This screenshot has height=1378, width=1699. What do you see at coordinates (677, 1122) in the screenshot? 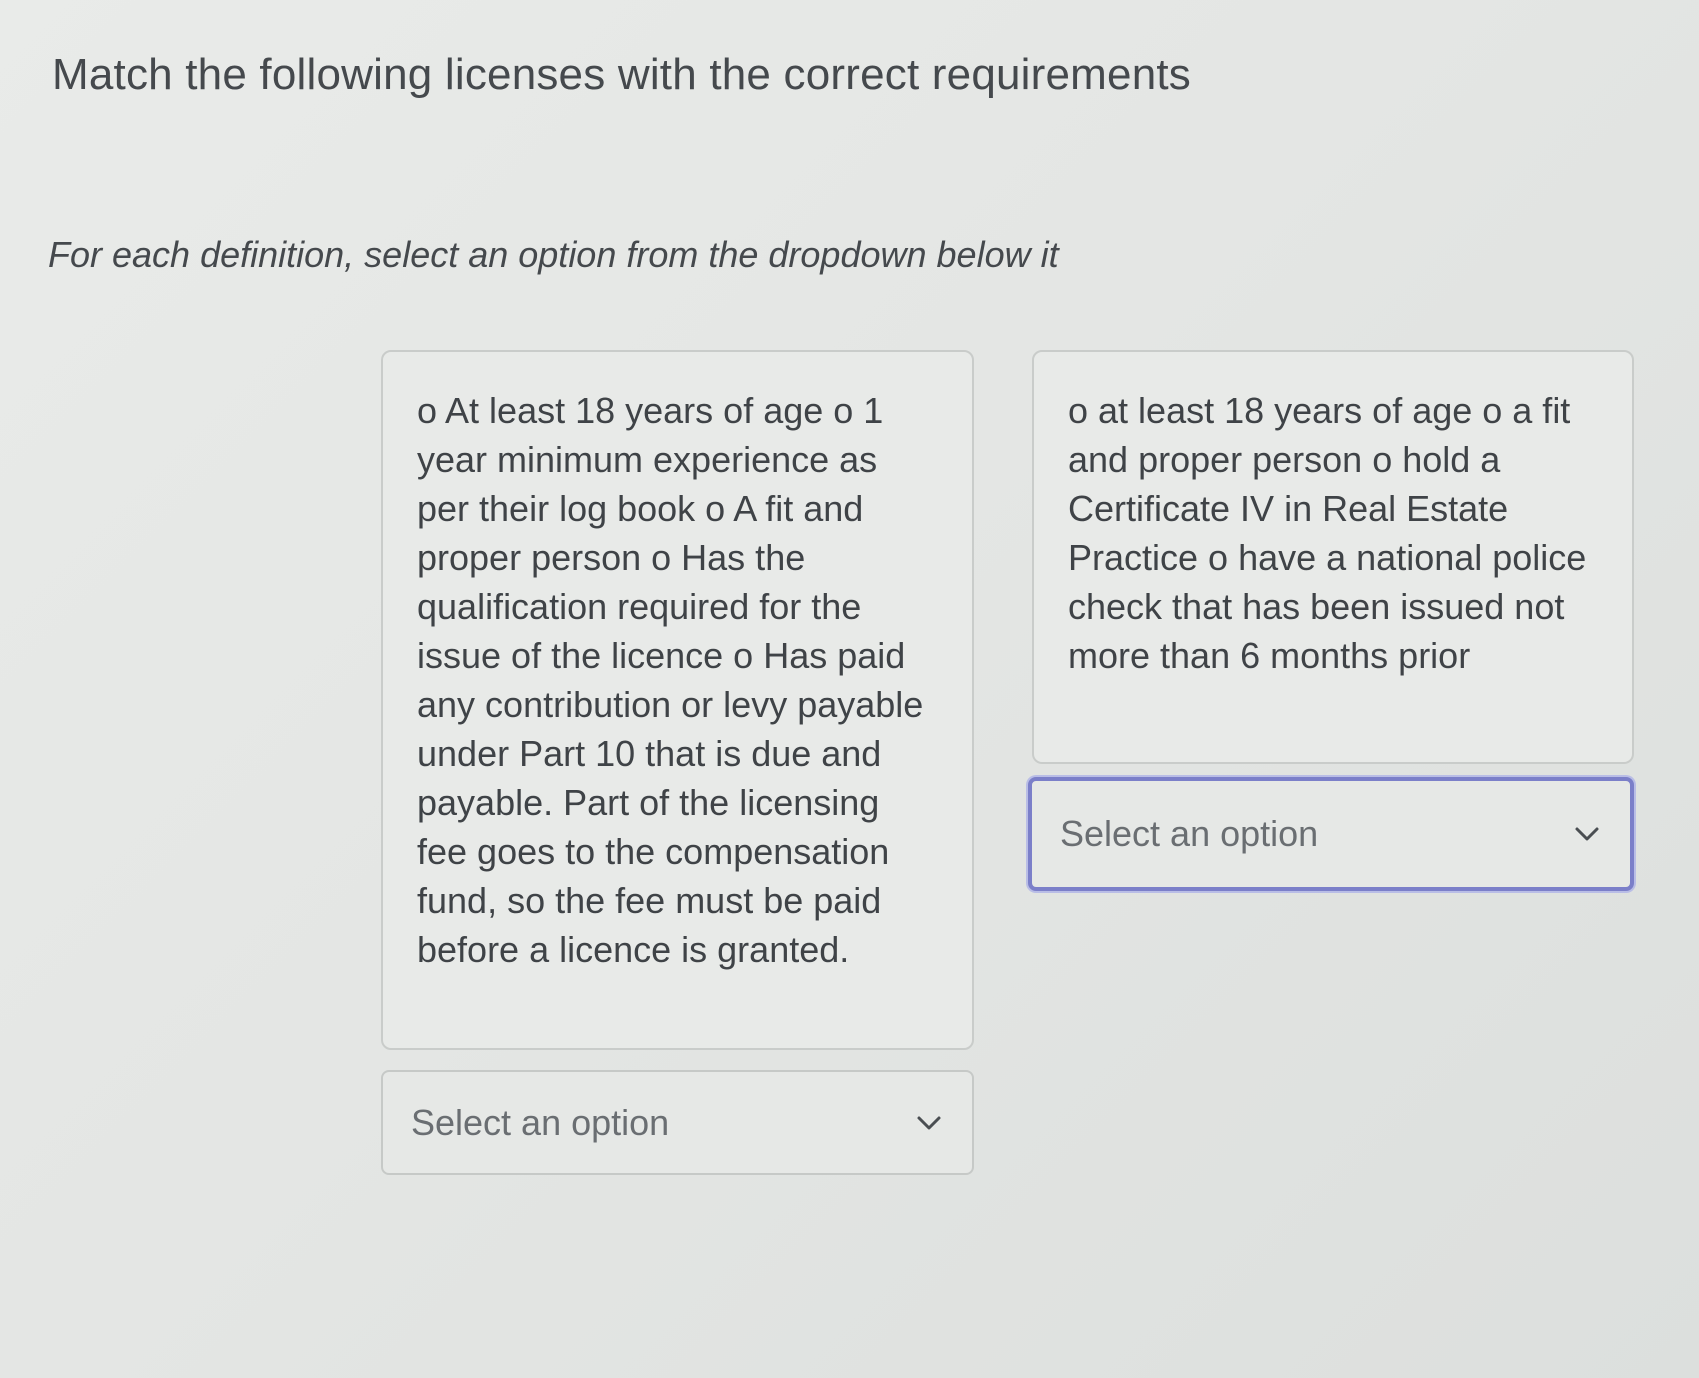
I see `answer-dropdown-1: Select an option` at bounding box center [677, 1122].